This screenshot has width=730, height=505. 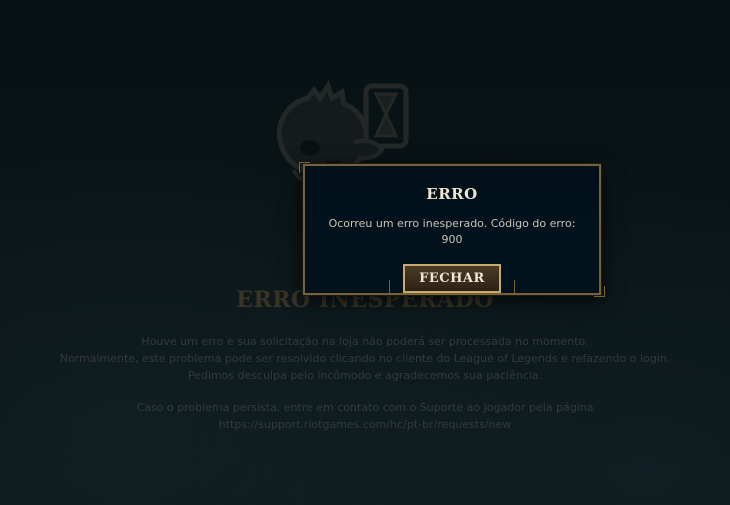 I want to click on close-button-frame: FECHAR, so click(x=452, y=282).